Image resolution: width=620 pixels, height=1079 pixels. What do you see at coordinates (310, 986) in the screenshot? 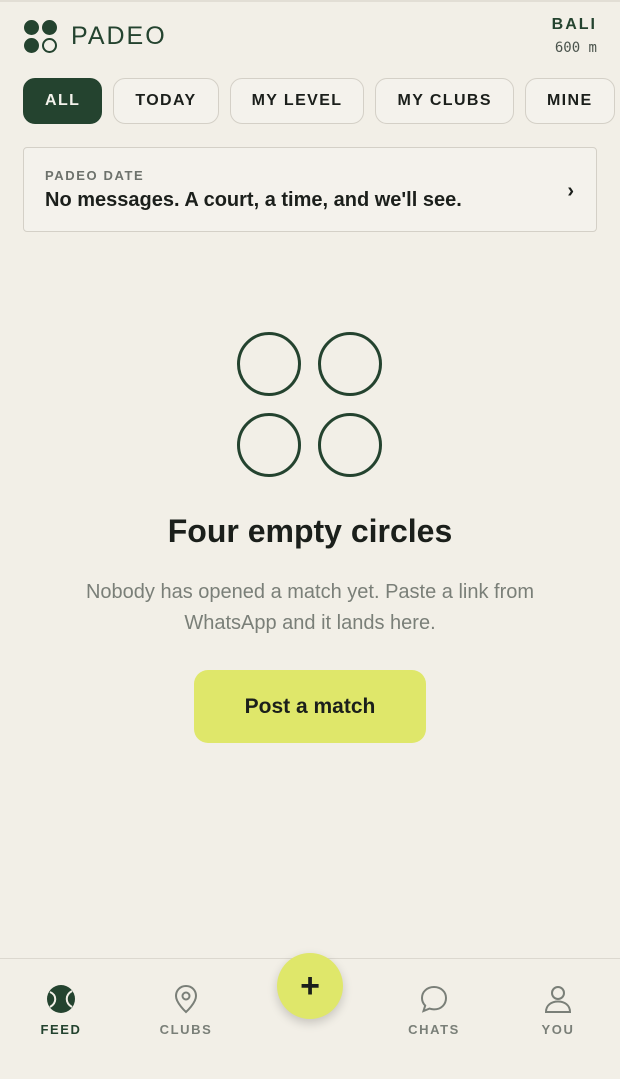
I see `add-match-fab: +` at bounding box center [310, 986].